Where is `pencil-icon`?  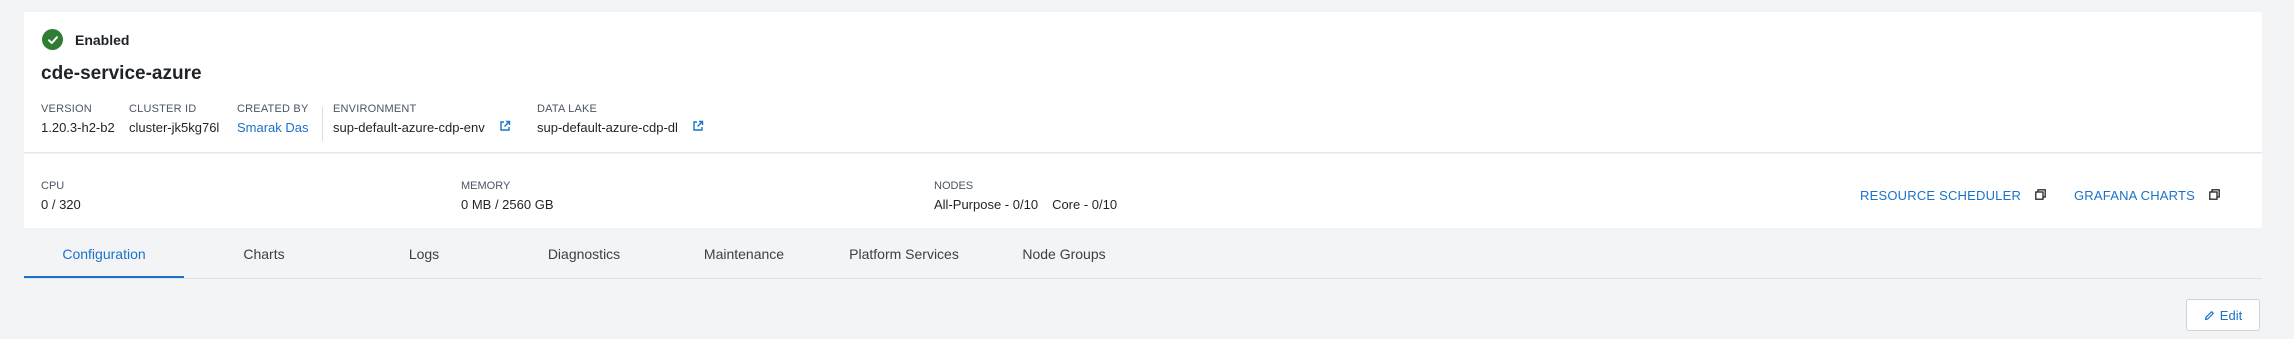 pencil-icon is located at coordinates (2209, 315).